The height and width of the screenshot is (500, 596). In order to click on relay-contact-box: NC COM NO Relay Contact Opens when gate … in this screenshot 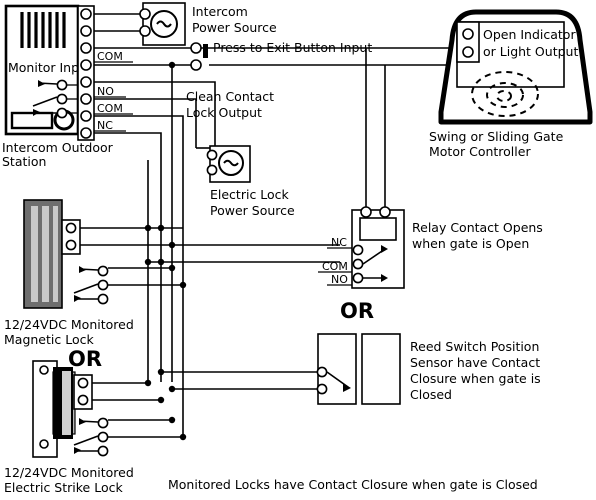, I will do `click(430, 247)`.